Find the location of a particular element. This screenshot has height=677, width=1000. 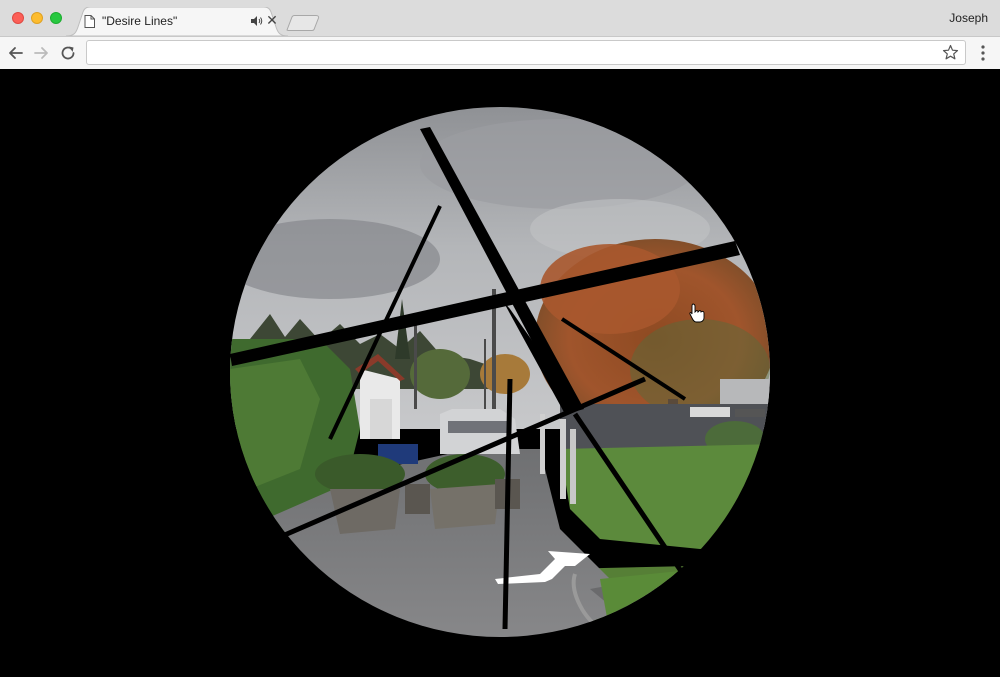

profile-name: Joseph is located at coordinates (968, 18).